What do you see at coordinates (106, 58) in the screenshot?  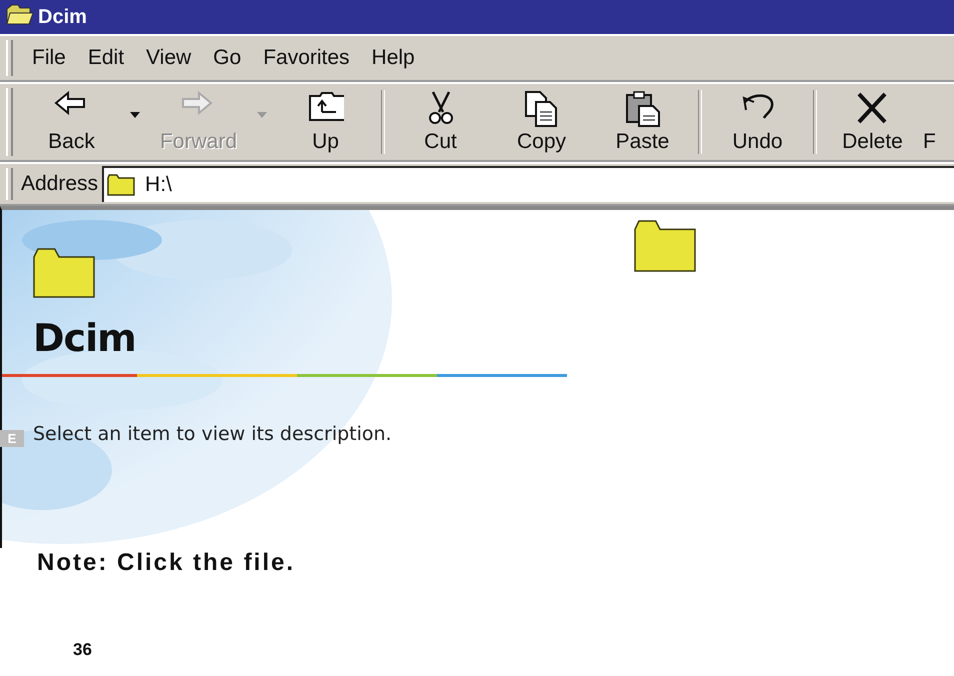 I see `menu-item: Edit` at bounding box center [106, 58].